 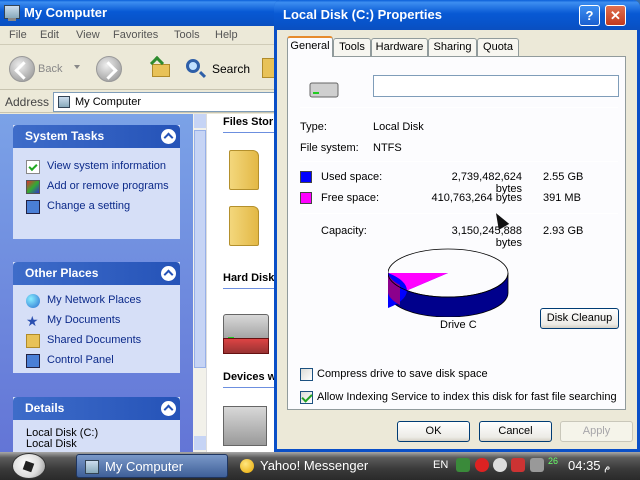 I want to click on search-button-label: Search, so click(x=231, y=69).